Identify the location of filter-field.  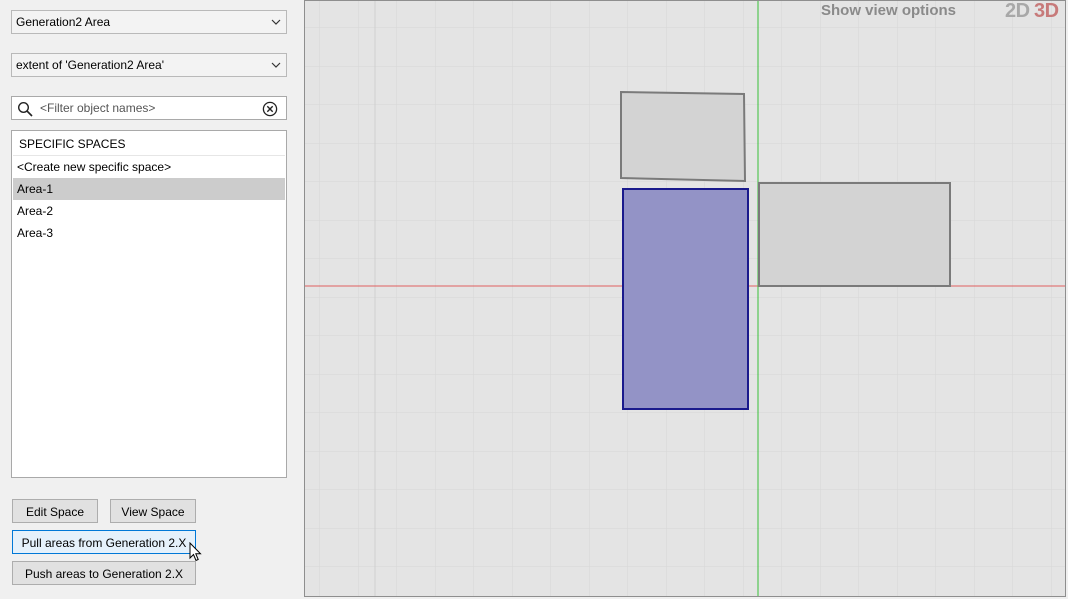
(149, 108).